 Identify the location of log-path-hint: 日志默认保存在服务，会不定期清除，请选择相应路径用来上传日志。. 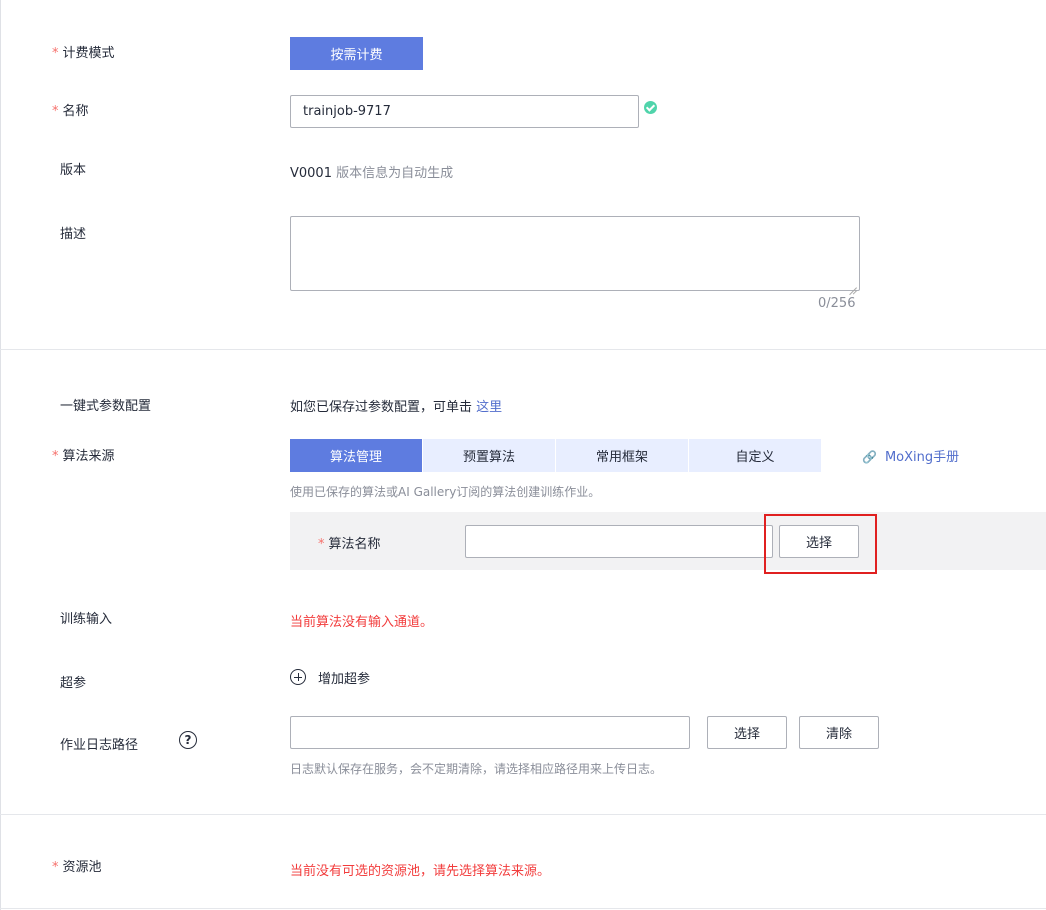
(476, 769).